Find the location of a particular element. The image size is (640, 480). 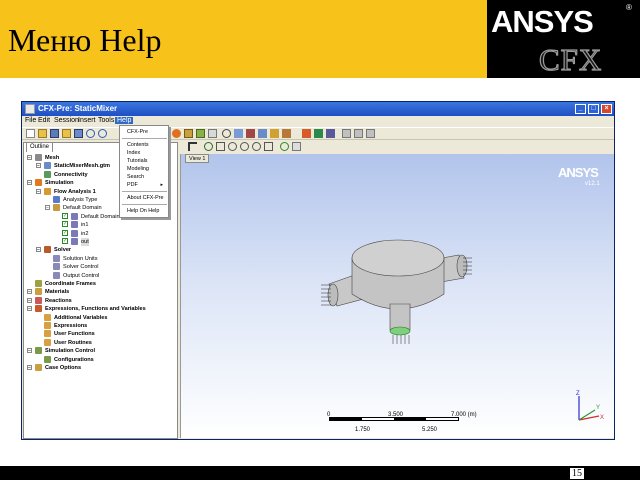

menu-session: Session is located at coordinates (66, 120).